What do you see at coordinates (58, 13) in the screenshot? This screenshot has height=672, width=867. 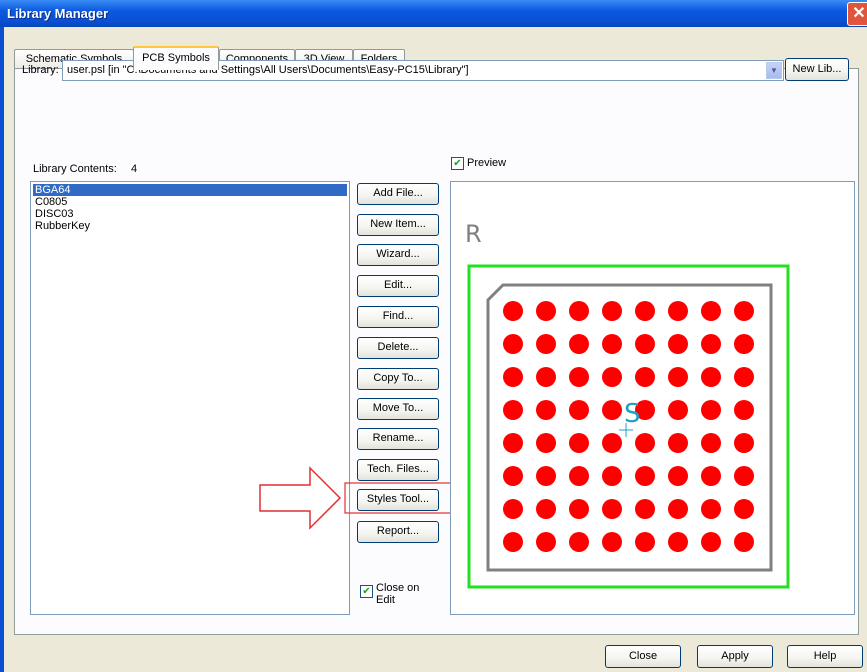 I see `window-title: Library Manager` at bounding box center [58, 13].